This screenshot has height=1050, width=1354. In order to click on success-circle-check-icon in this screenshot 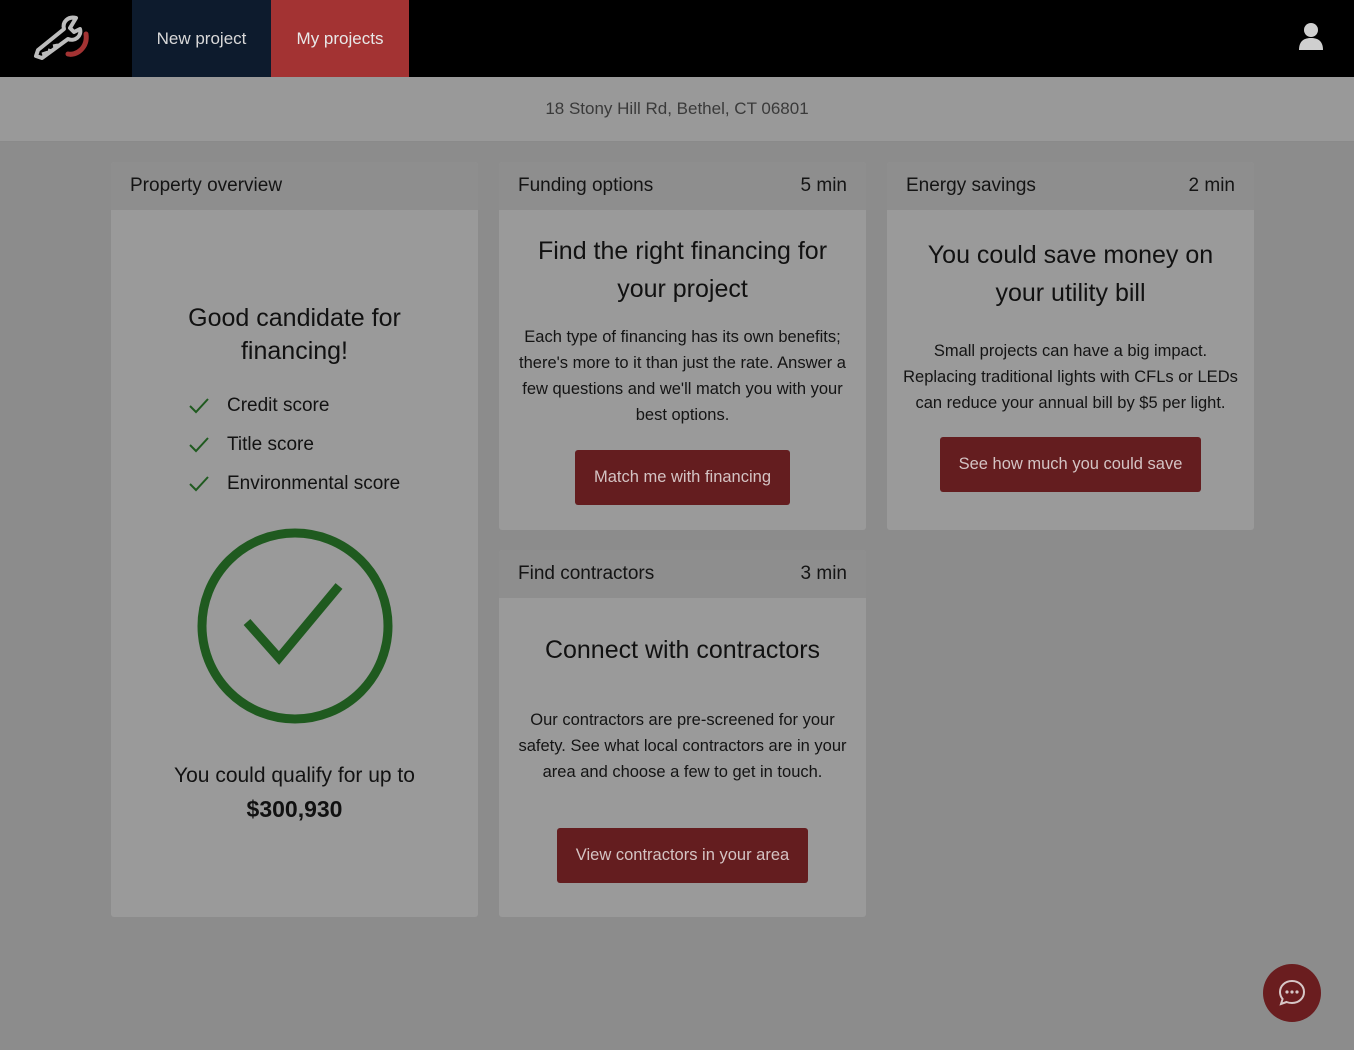, I will do `click(295, 626)`.